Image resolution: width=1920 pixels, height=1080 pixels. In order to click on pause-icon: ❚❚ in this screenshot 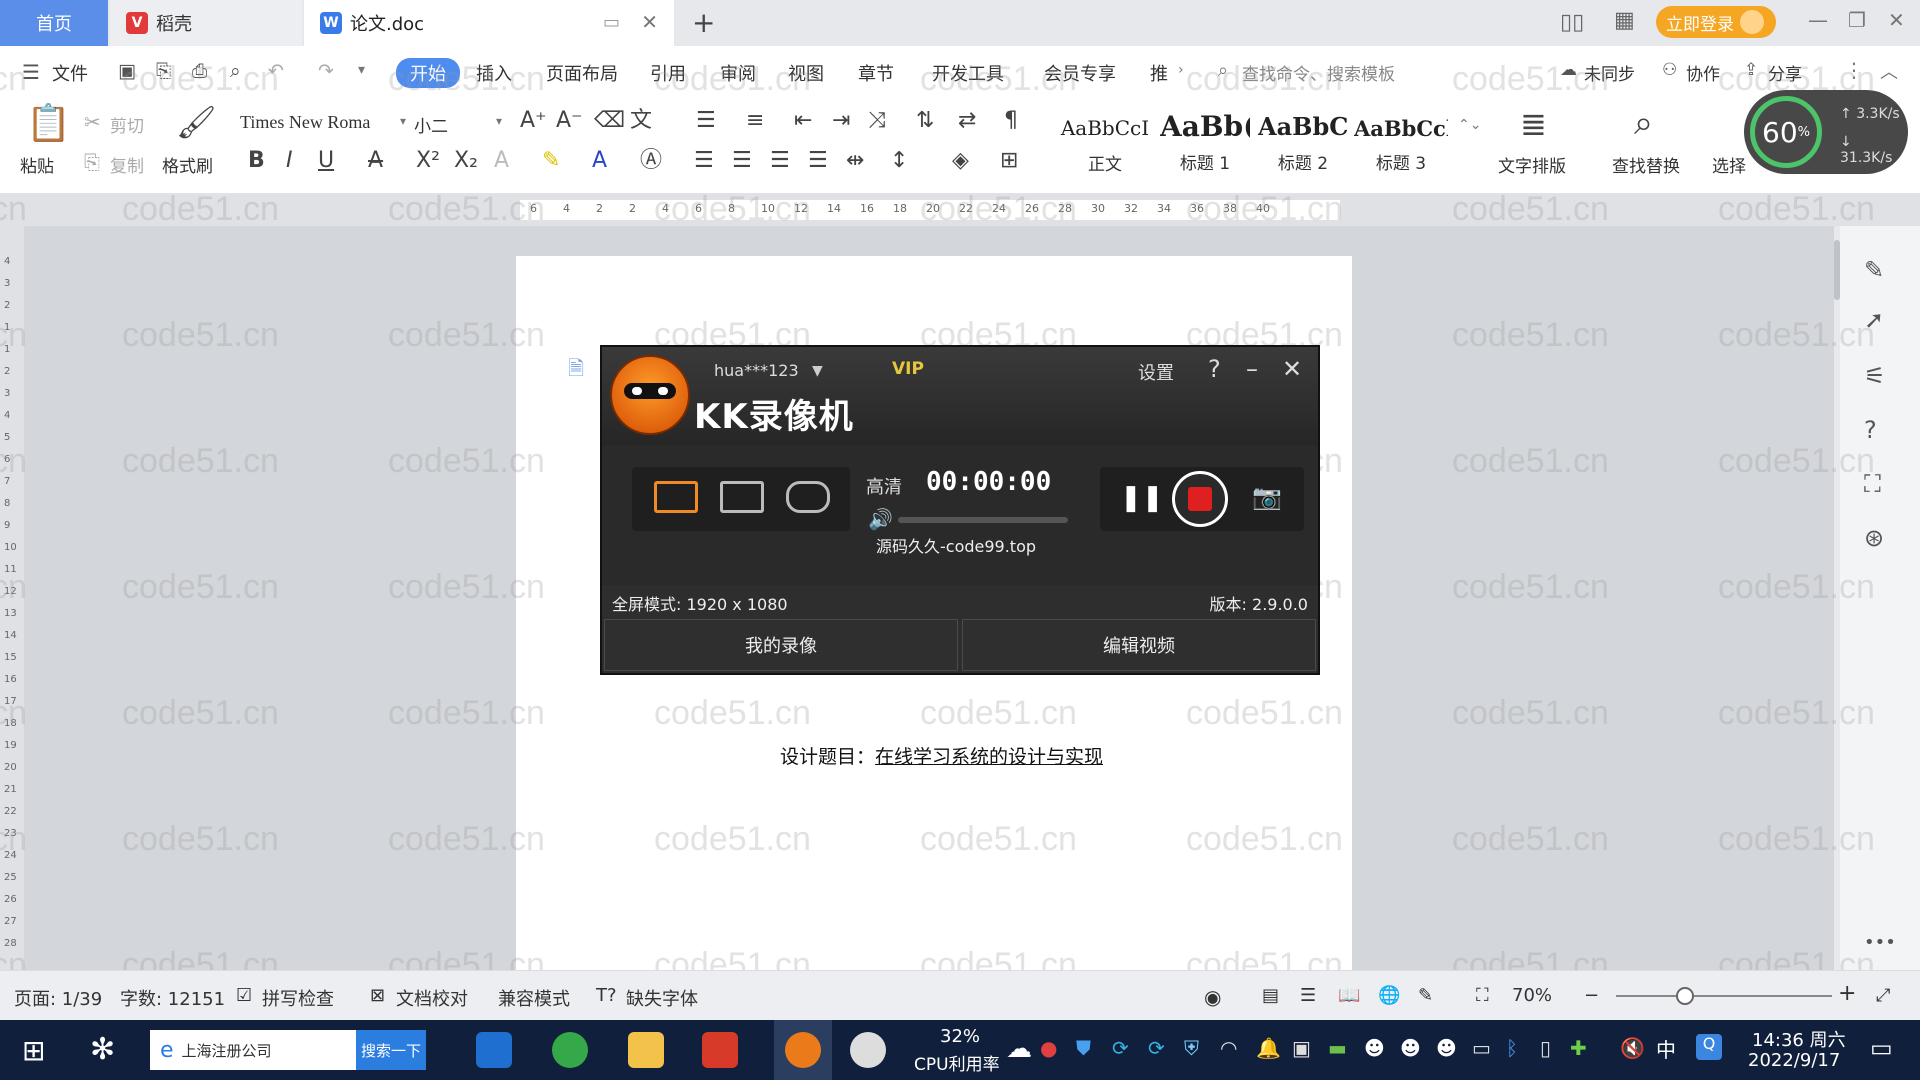, I will do `click(1142, 498)`.